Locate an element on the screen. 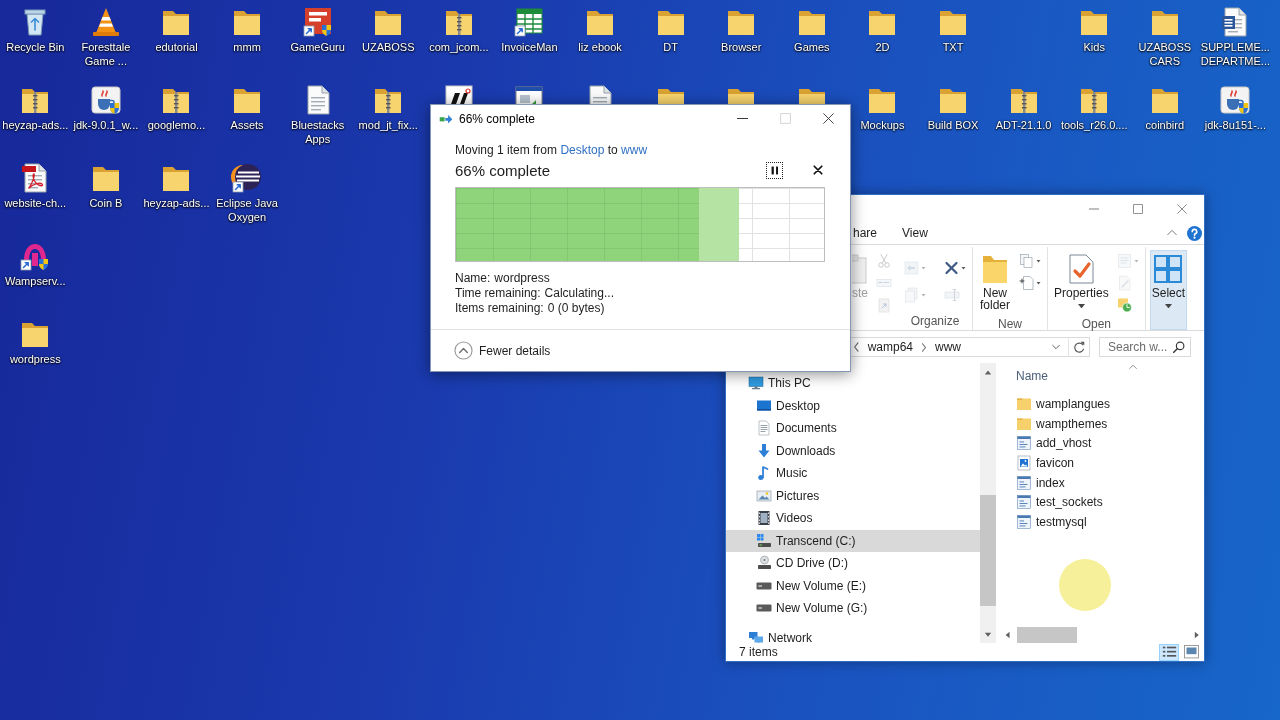 Image resolution: width=1280 pixels, height=720 pixels. desktop-icon-label: Kids is located at coordinates (1094, 47).